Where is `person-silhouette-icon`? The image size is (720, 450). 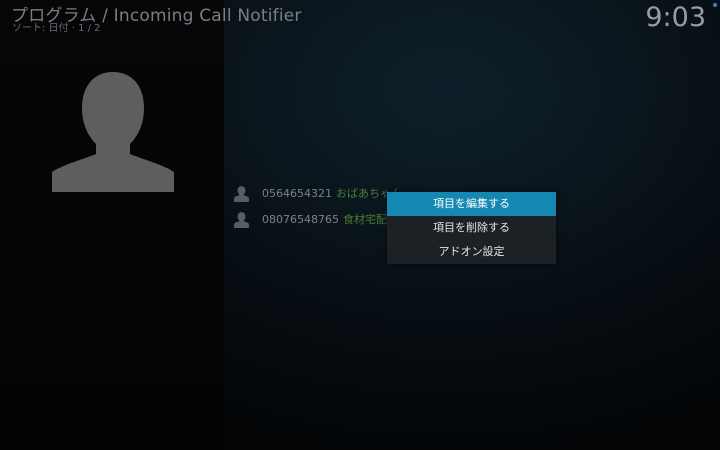 person-silhouette-icon is located at coordinates (113, 132).